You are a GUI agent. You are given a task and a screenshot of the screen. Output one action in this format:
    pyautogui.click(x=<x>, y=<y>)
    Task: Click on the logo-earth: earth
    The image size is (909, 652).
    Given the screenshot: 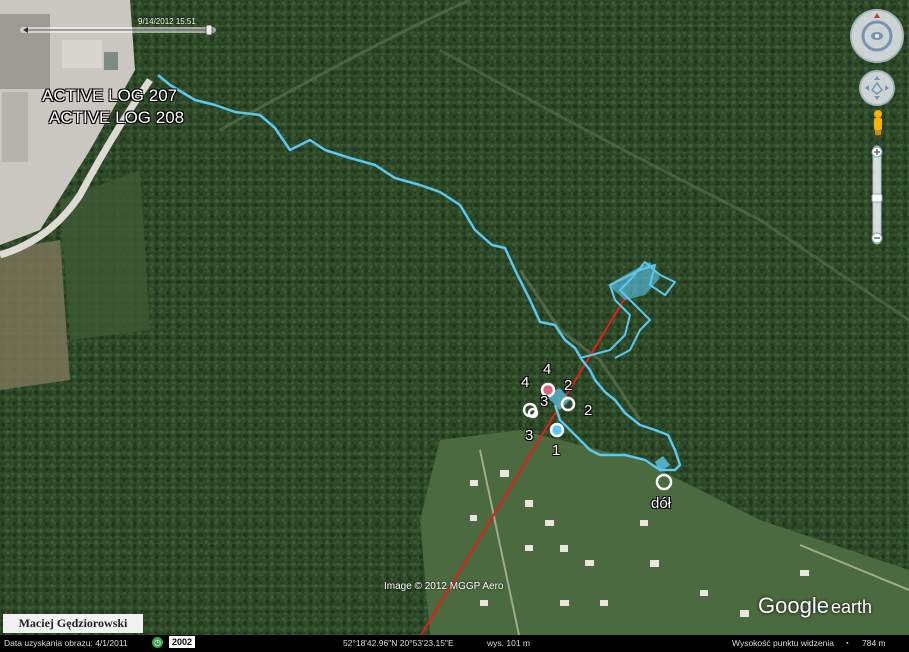 What is the action you would take?
    pyautogui.click(x=851, y=607)
    